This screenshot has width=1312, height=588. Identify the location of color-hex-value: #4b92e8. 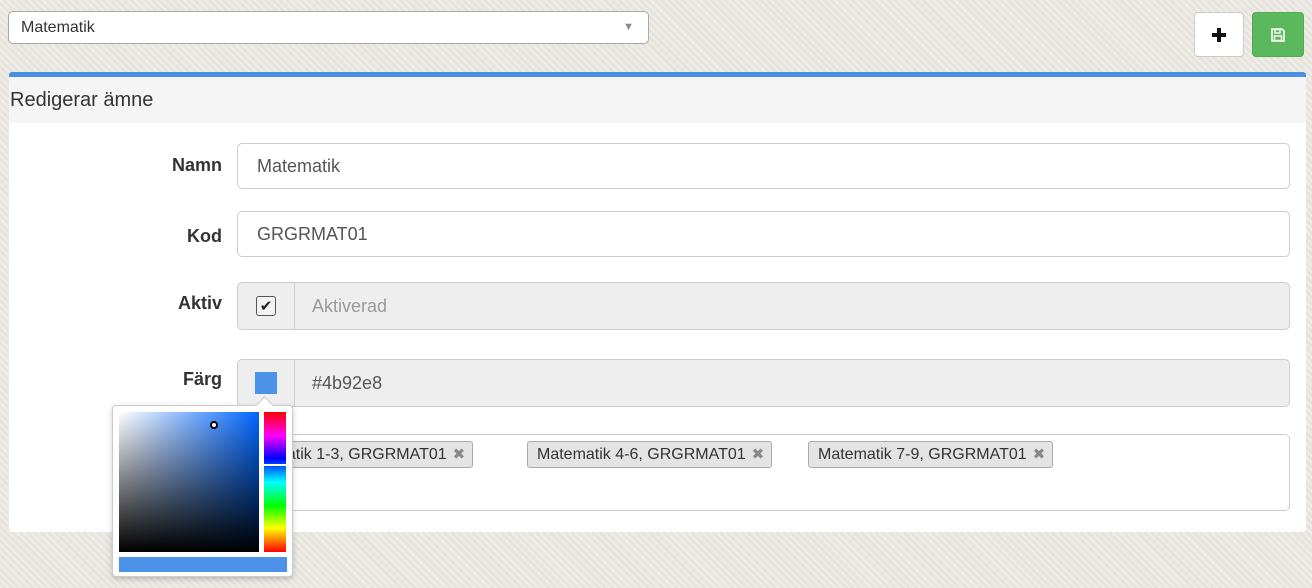
(792, 383).